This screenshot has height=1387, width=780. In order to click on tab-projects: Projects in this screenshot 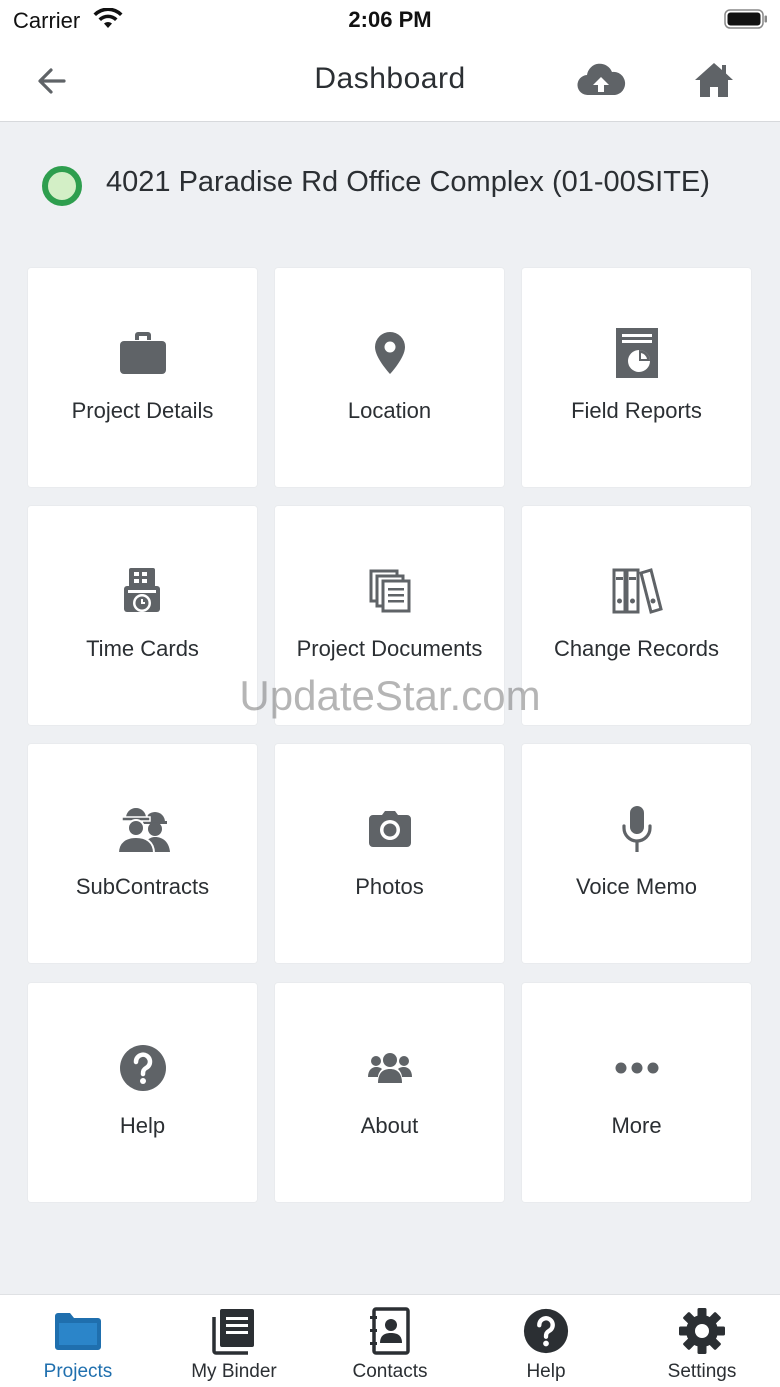, I will do `click(78, 1341)`.